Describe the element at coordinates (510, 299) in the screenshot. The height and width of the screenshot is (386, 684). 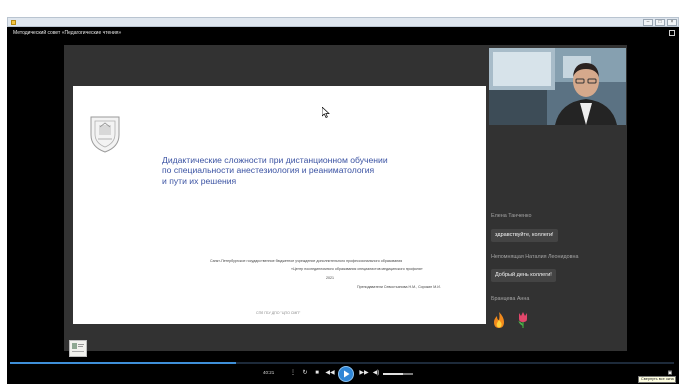
I see `chat-sender: Бранцева Анна` at that location.